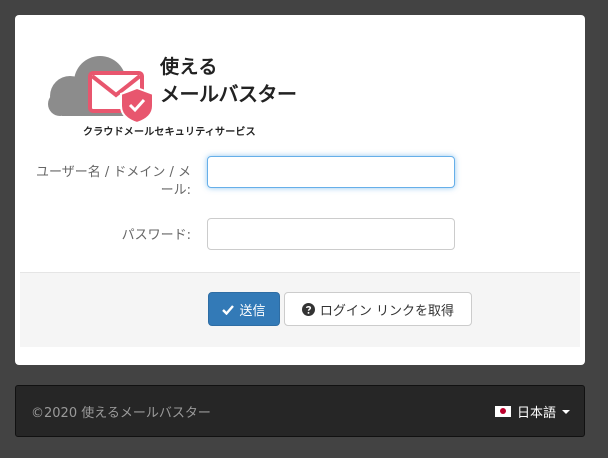  What do you see at coordinates (252, 311) in the screenshot?
I see `send-button-label: 送信` at bounding box center [252, 311].